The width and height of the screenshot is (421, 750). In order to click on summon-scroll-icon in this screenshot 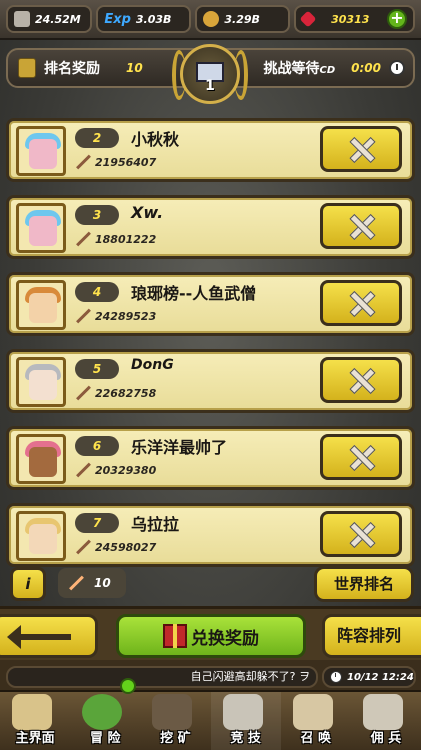, I will do `click(312, 712)`.